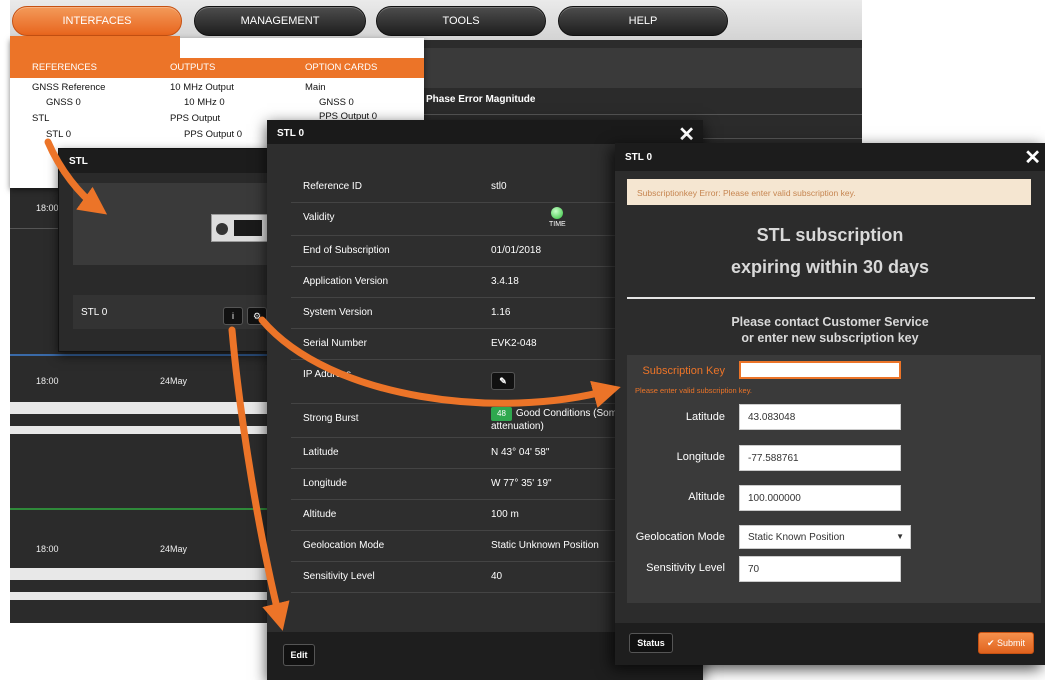  What do you see at coordinates (830, 338) in the screenshot?
I see `contact-line-2: or enter new subscription key` at bounding box center [830, 338].